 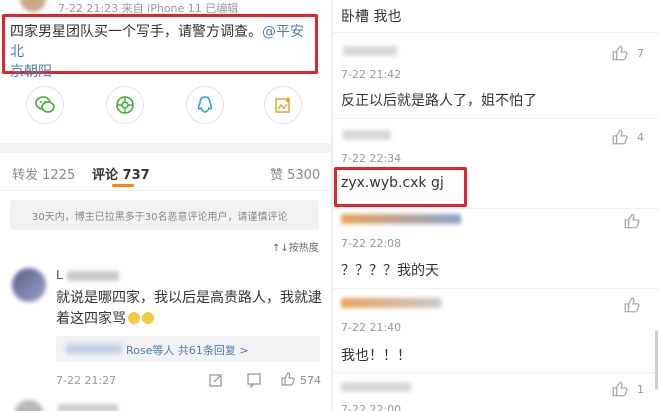 What do you see at coordinates (191, 309) in the screenshot?
I see `comment-text: 就说是哪四家，我以后是高贵路人，我就逮 着这四家骂` at bounding box center [191, 309].